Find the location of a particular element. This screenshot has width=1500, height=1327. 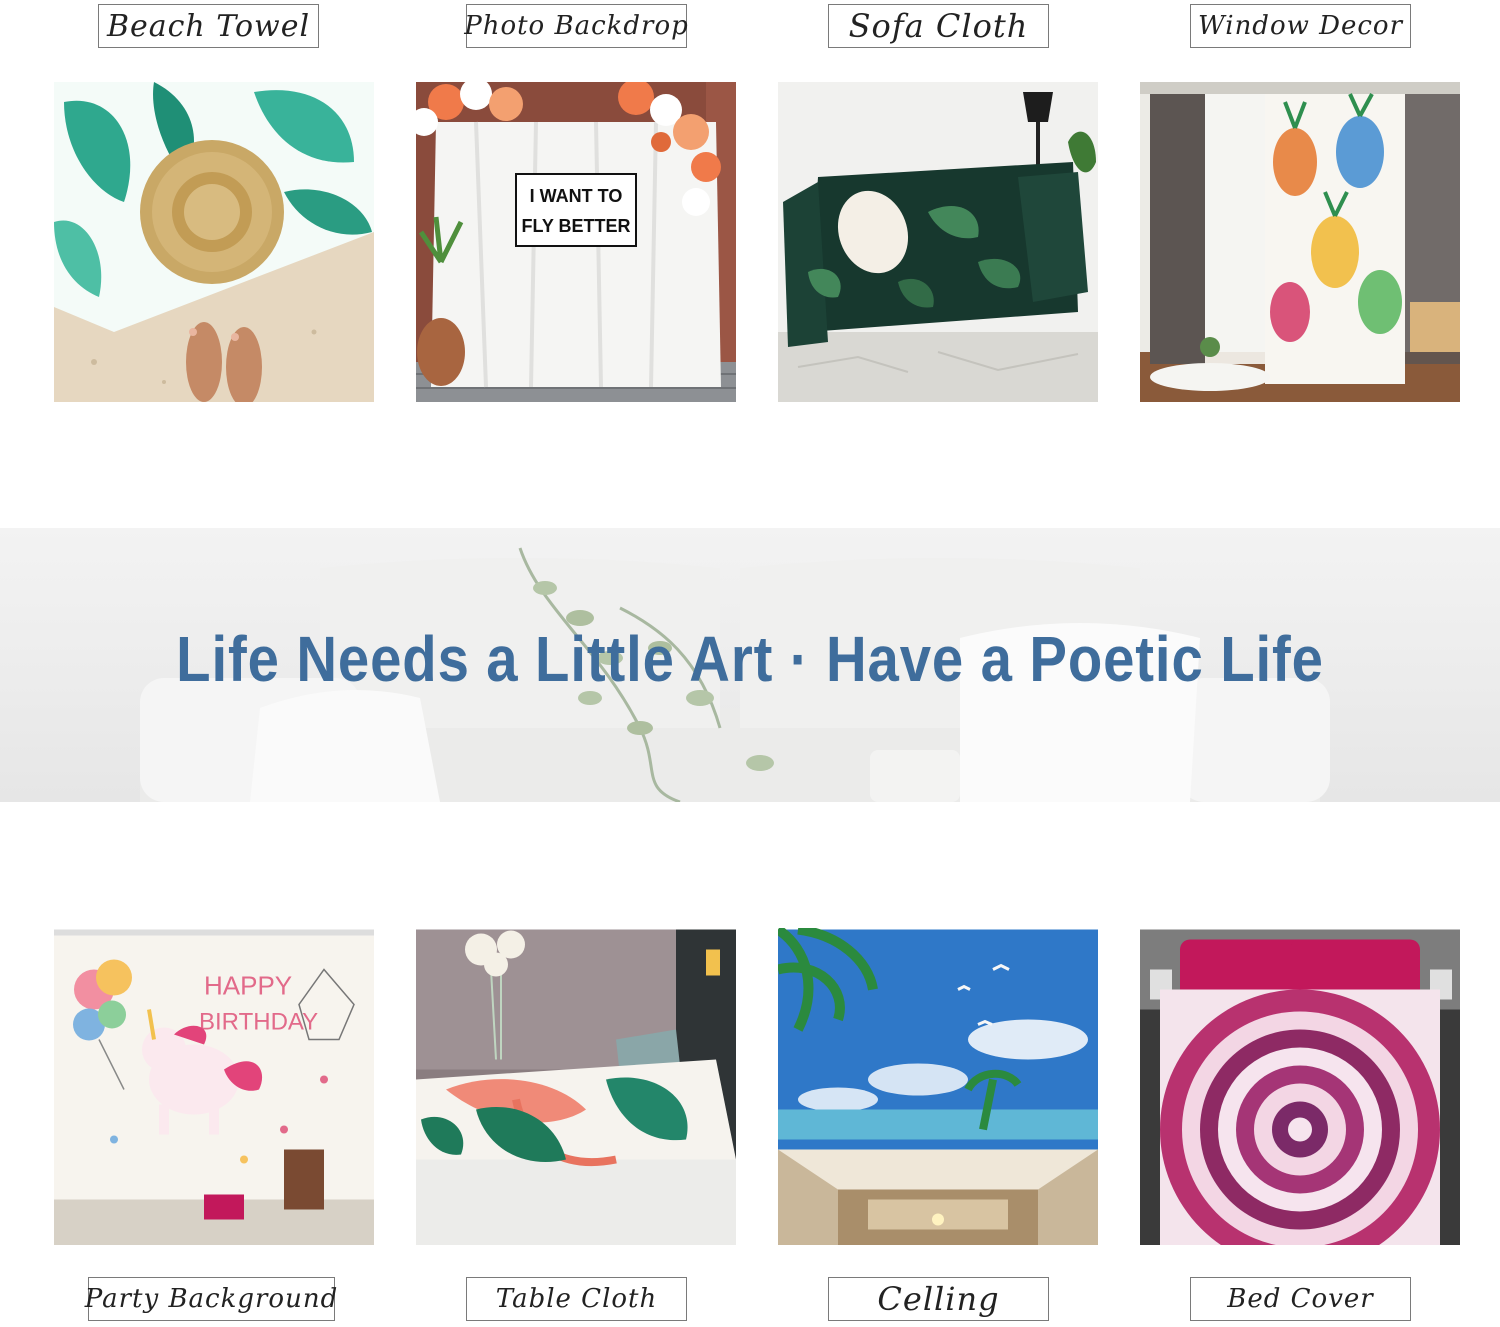

photo-backdrop-photo: I WANT TO FLY BETTER is located at coordinates (576, 242).